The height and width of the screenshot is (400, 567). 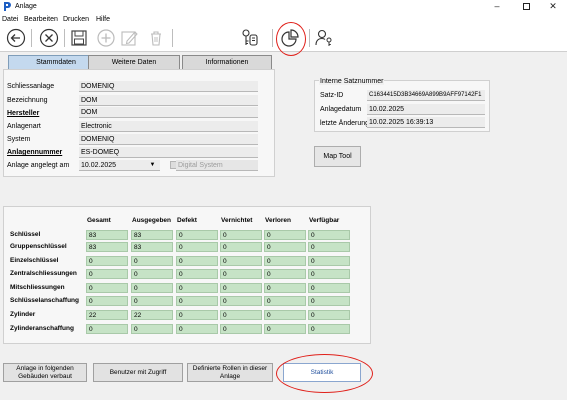 I want to click on save-icon, so click(x=79, y=38).